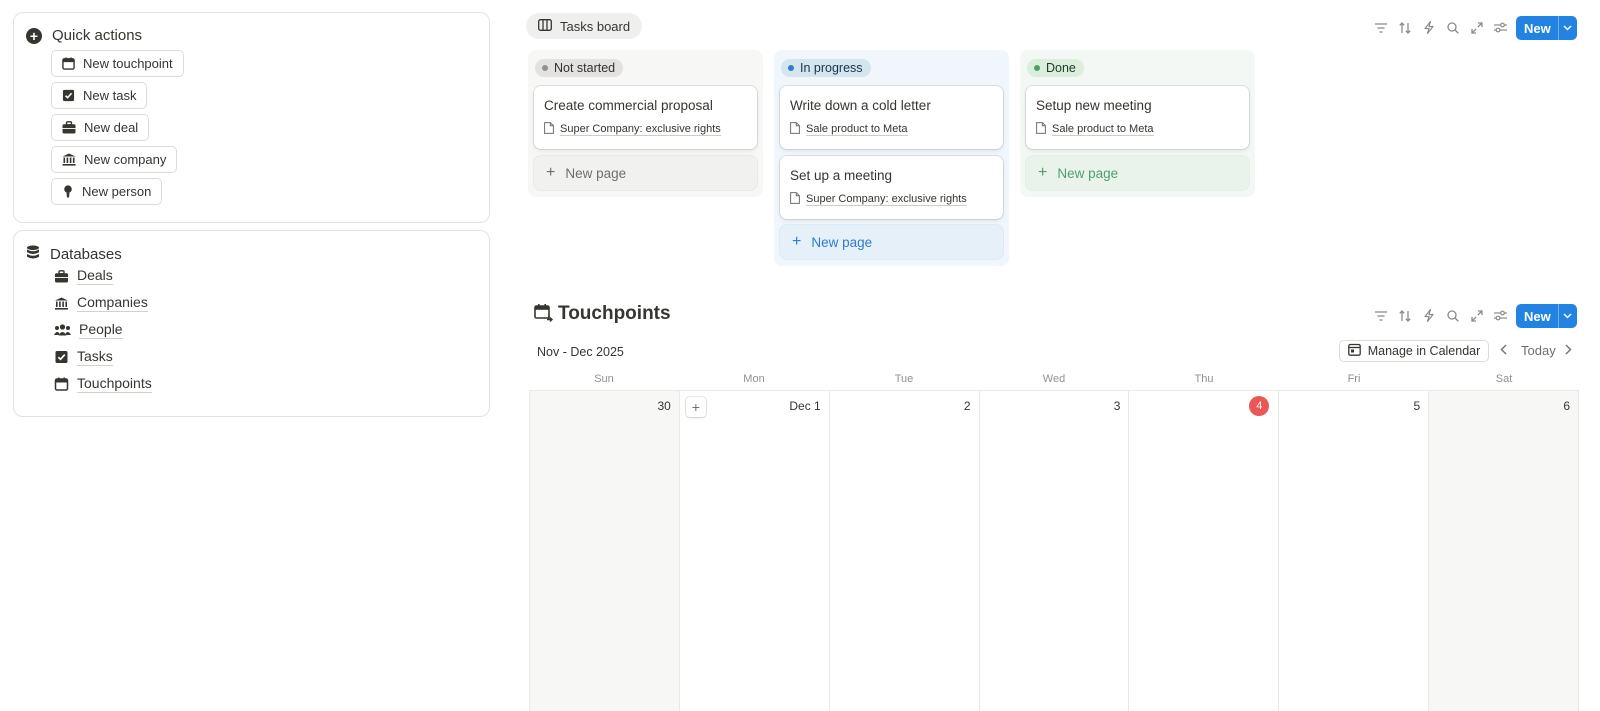 This screenshot has height=711, width=1600. Describe the element at coordinates (95, 276) in the screenshot. I see `database-item-label: Deals` at that location.